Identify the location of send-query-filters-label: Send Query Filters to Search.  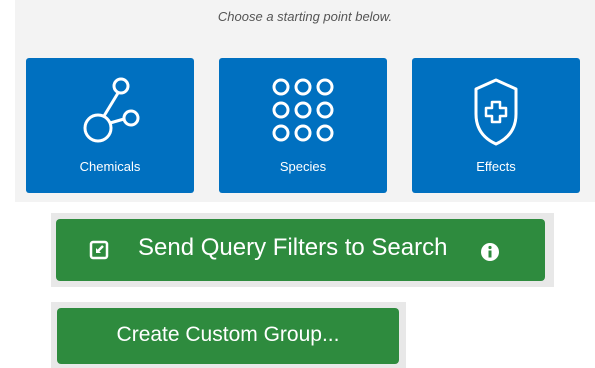
(293, 247).